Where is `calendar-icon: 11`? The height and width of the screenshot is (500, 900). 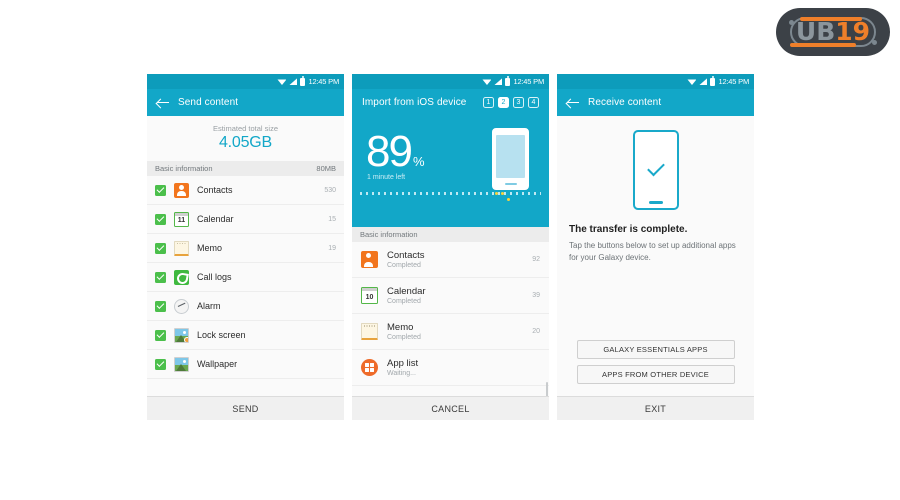 calendar-icon: 11 is located at coordinates (181, 219).